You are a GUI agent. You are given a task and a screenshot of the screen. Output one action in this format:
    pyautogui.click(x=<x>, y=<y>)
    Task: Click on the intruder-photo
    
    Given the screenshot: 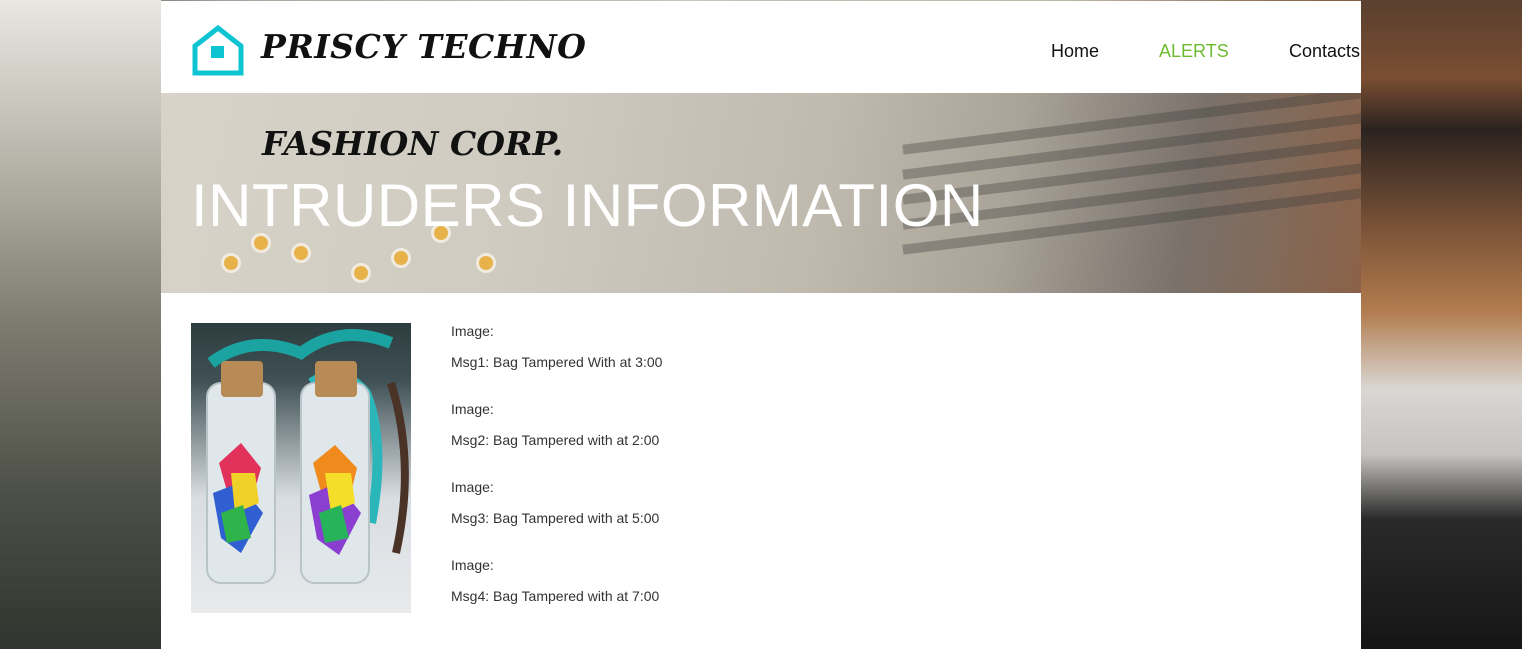 What is the action you would take?
    pyautogui.click(x=301, y=468)
    